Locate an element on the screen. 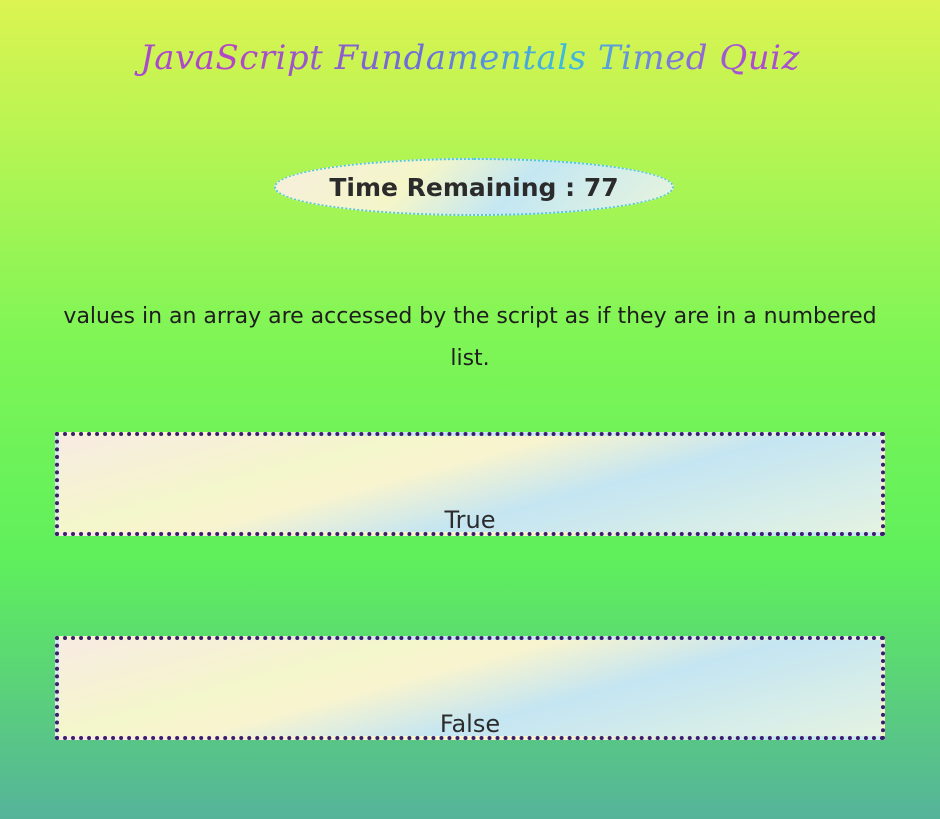 This screenshot has height=819, width=940. answer-label-false: False is located at coordinates (470, 724).